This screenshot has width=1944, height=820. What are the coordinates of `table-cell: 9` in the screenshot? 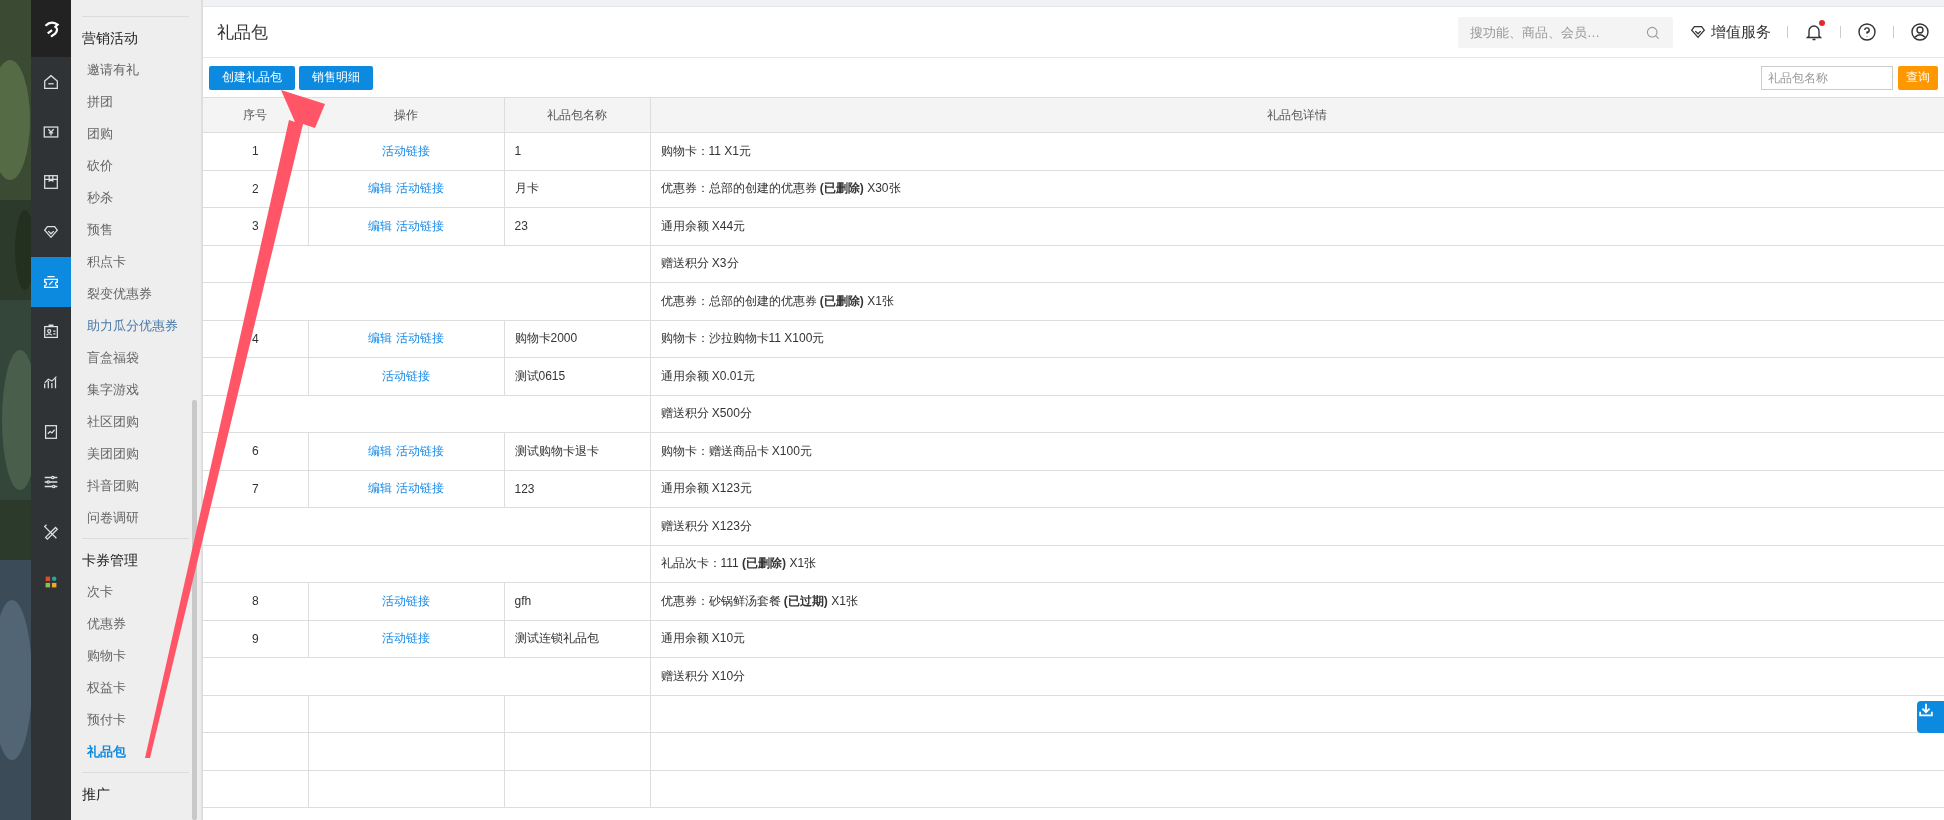 It's located at (255, 639).